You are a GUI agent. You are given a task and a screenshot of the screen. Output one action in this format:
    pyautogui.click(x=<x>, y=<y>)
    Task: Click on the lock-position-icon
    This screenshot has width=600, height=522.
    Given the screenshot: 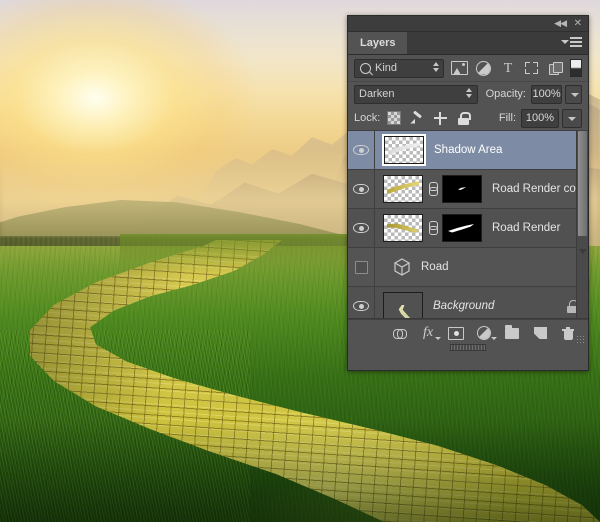 What is the action you would take?
    pyautogui.click(x=440, y=118)
    